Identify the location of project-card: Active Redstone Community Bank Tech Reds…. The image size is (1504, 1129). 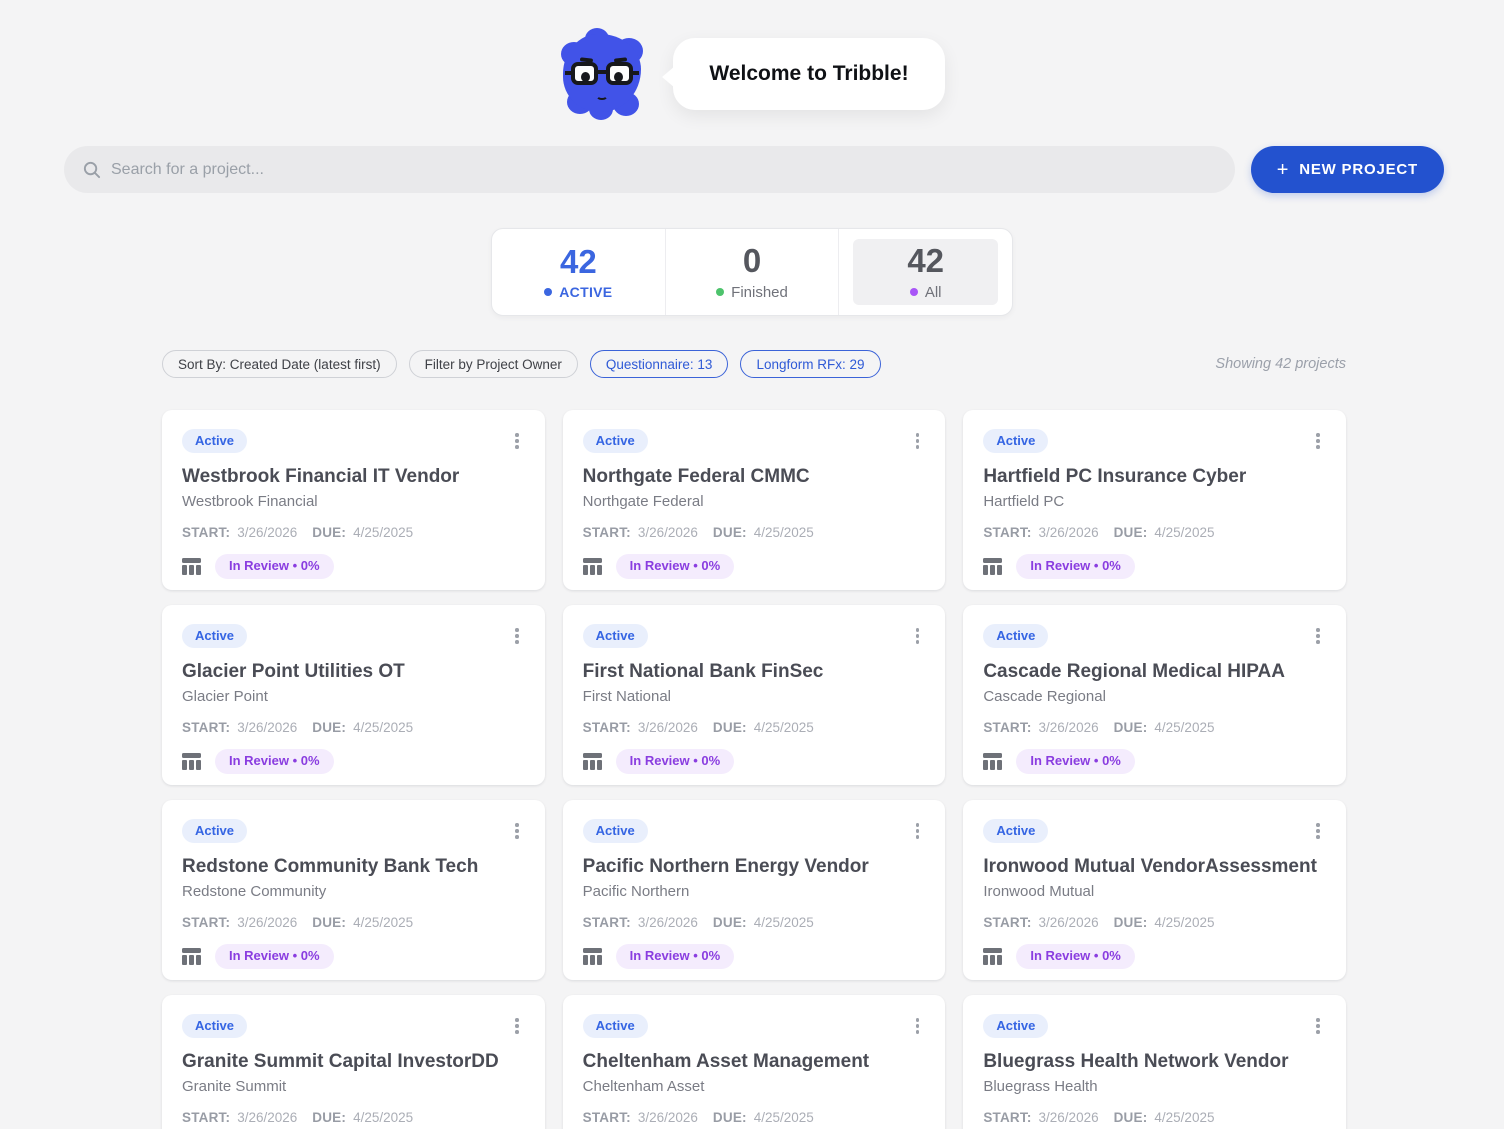
(353, 890).